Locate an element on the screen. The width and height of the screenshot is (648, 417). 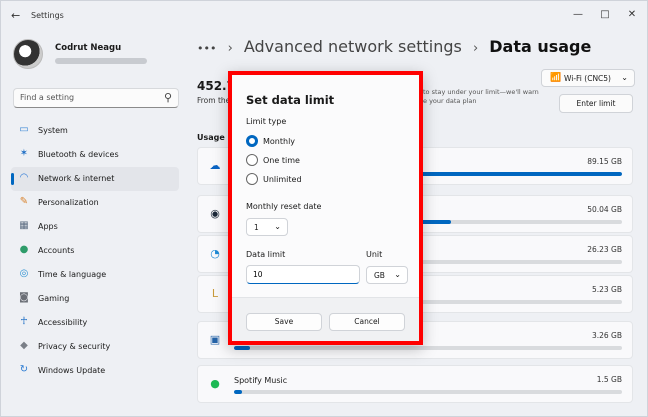
sidebar-item-gaming: ◙ Gaming is located at coordinates (95, 299).